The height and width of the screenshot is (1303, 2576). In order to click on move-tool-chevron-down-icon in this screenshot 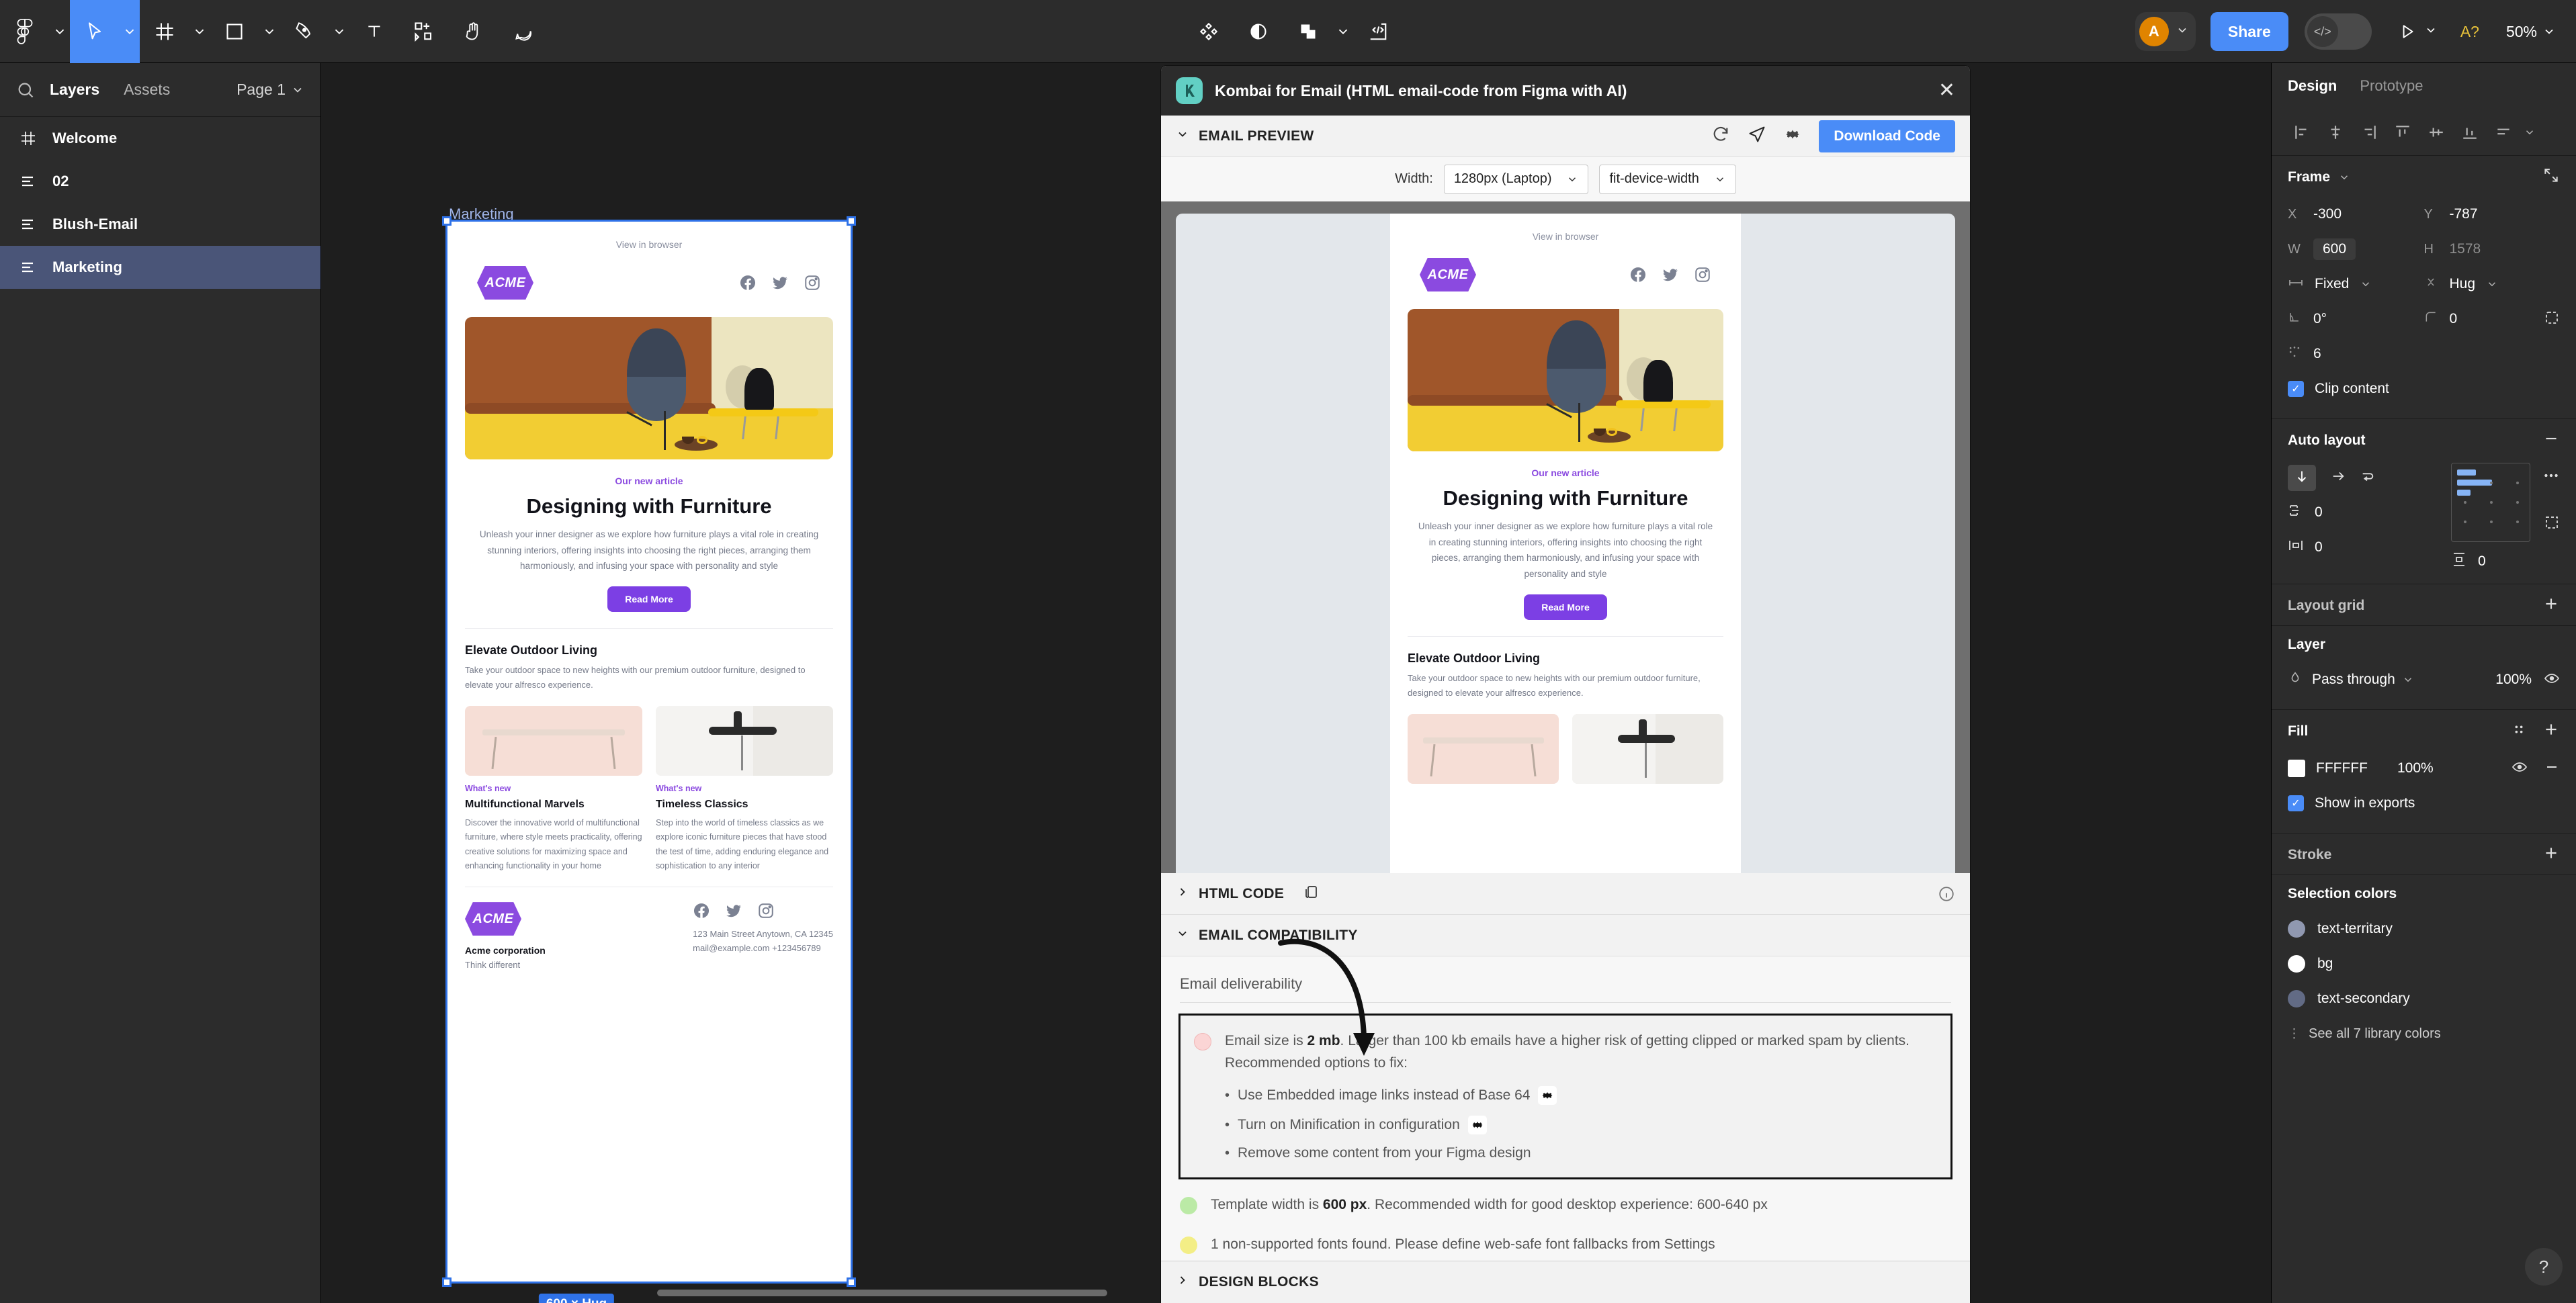, I will do `click(130, 31)`.